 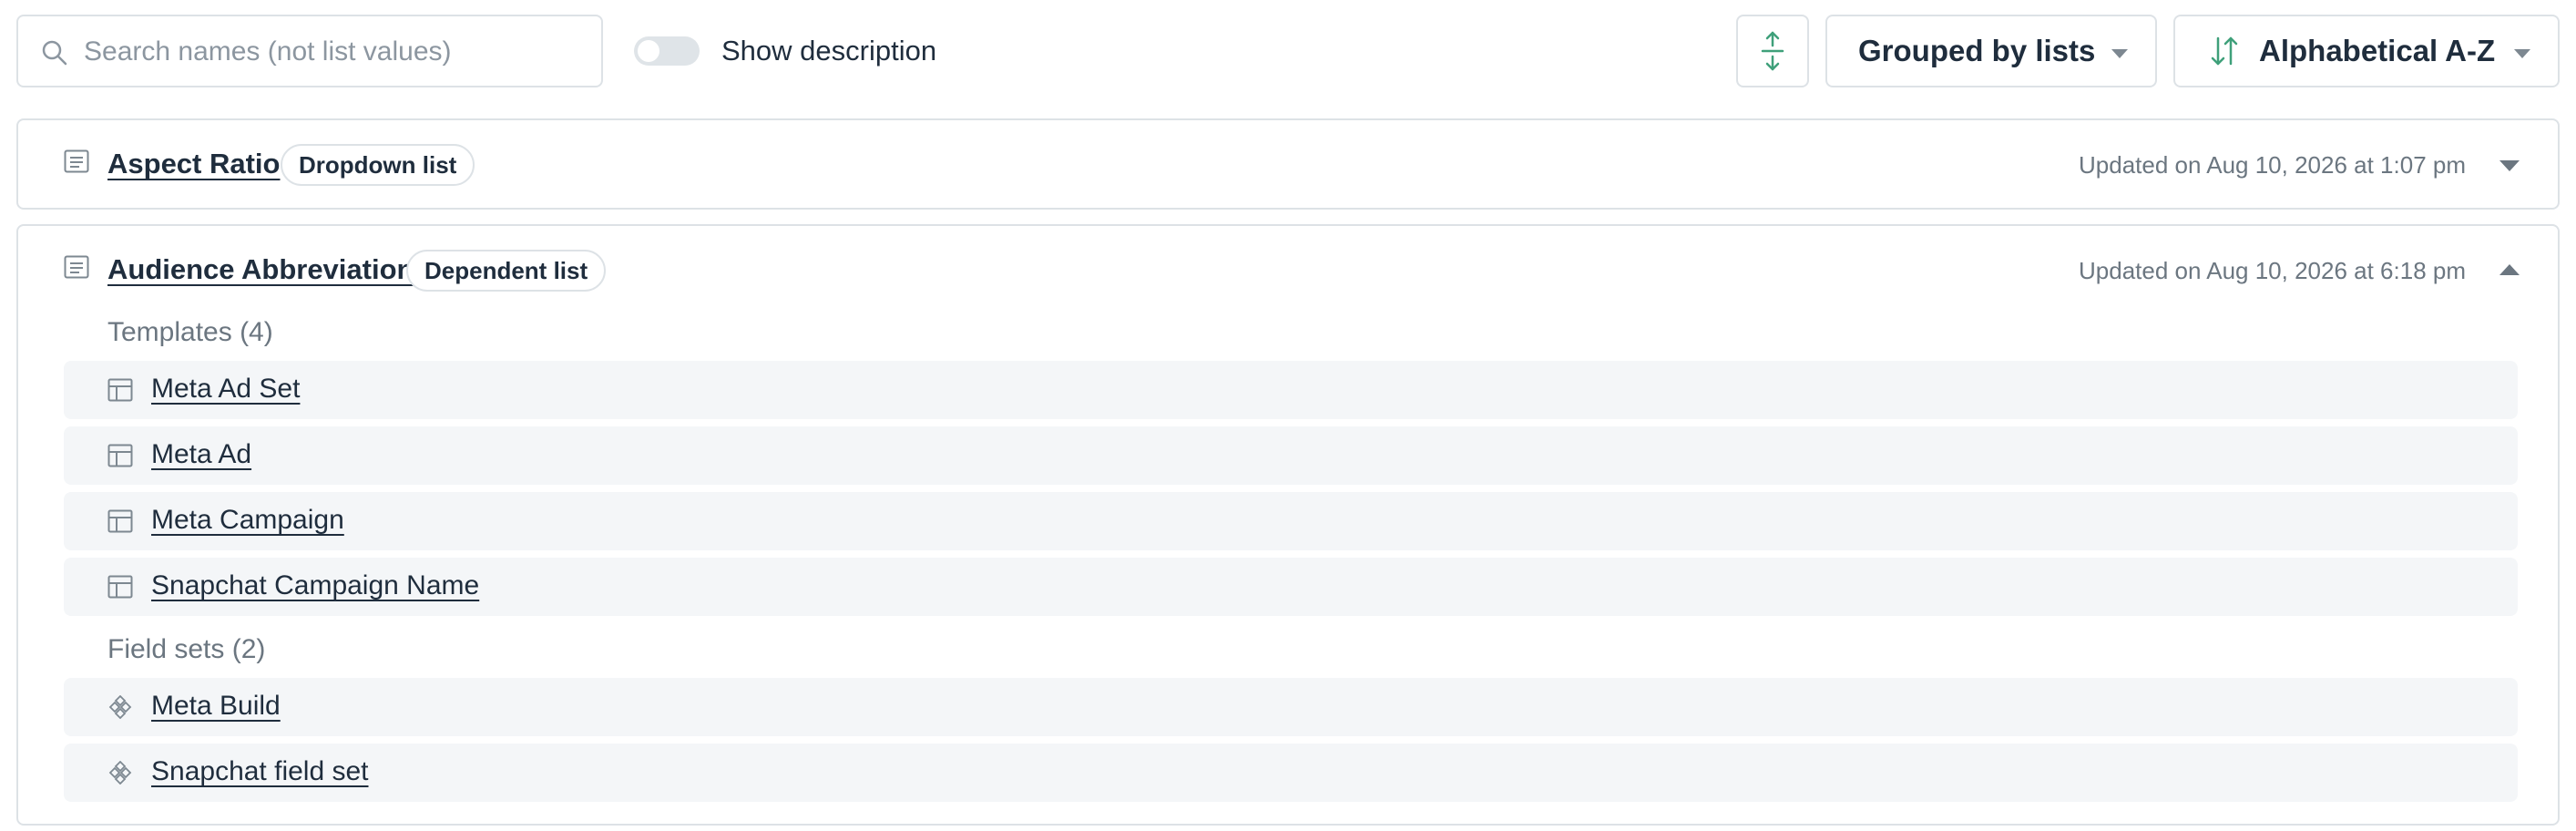 What do you see at coordinates (225, 389) in the screenshot?
I see `template-link: Meta Ad Set` at bounding box center [225, 389].